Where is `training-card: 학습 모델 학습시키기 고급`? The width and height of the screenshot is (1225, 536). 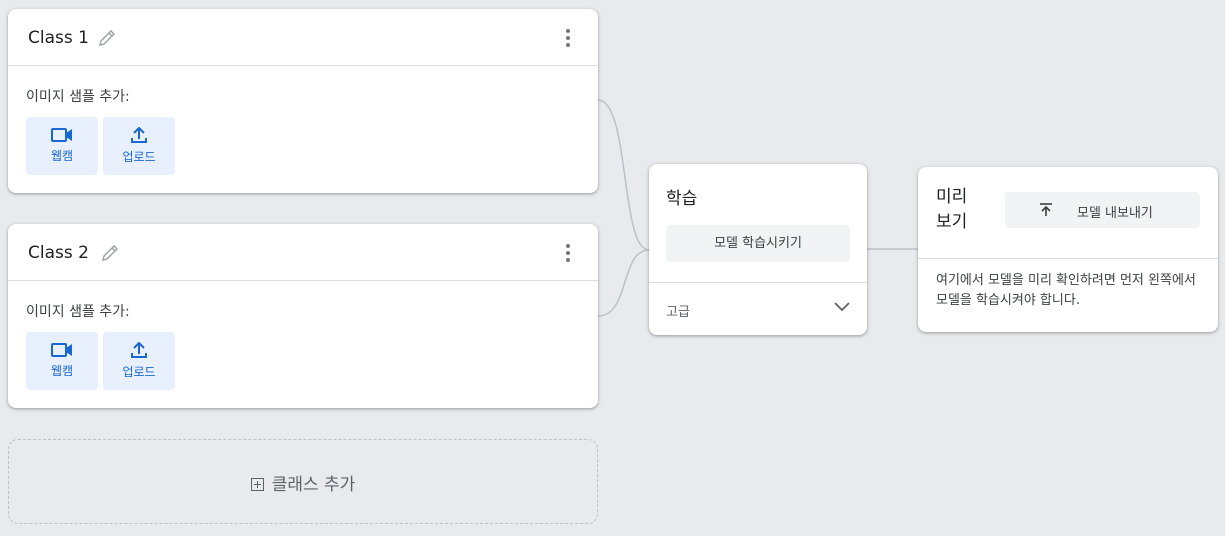 training-card: 학습 모델 학습시키기 고급 is located at coordinates (758, 249).